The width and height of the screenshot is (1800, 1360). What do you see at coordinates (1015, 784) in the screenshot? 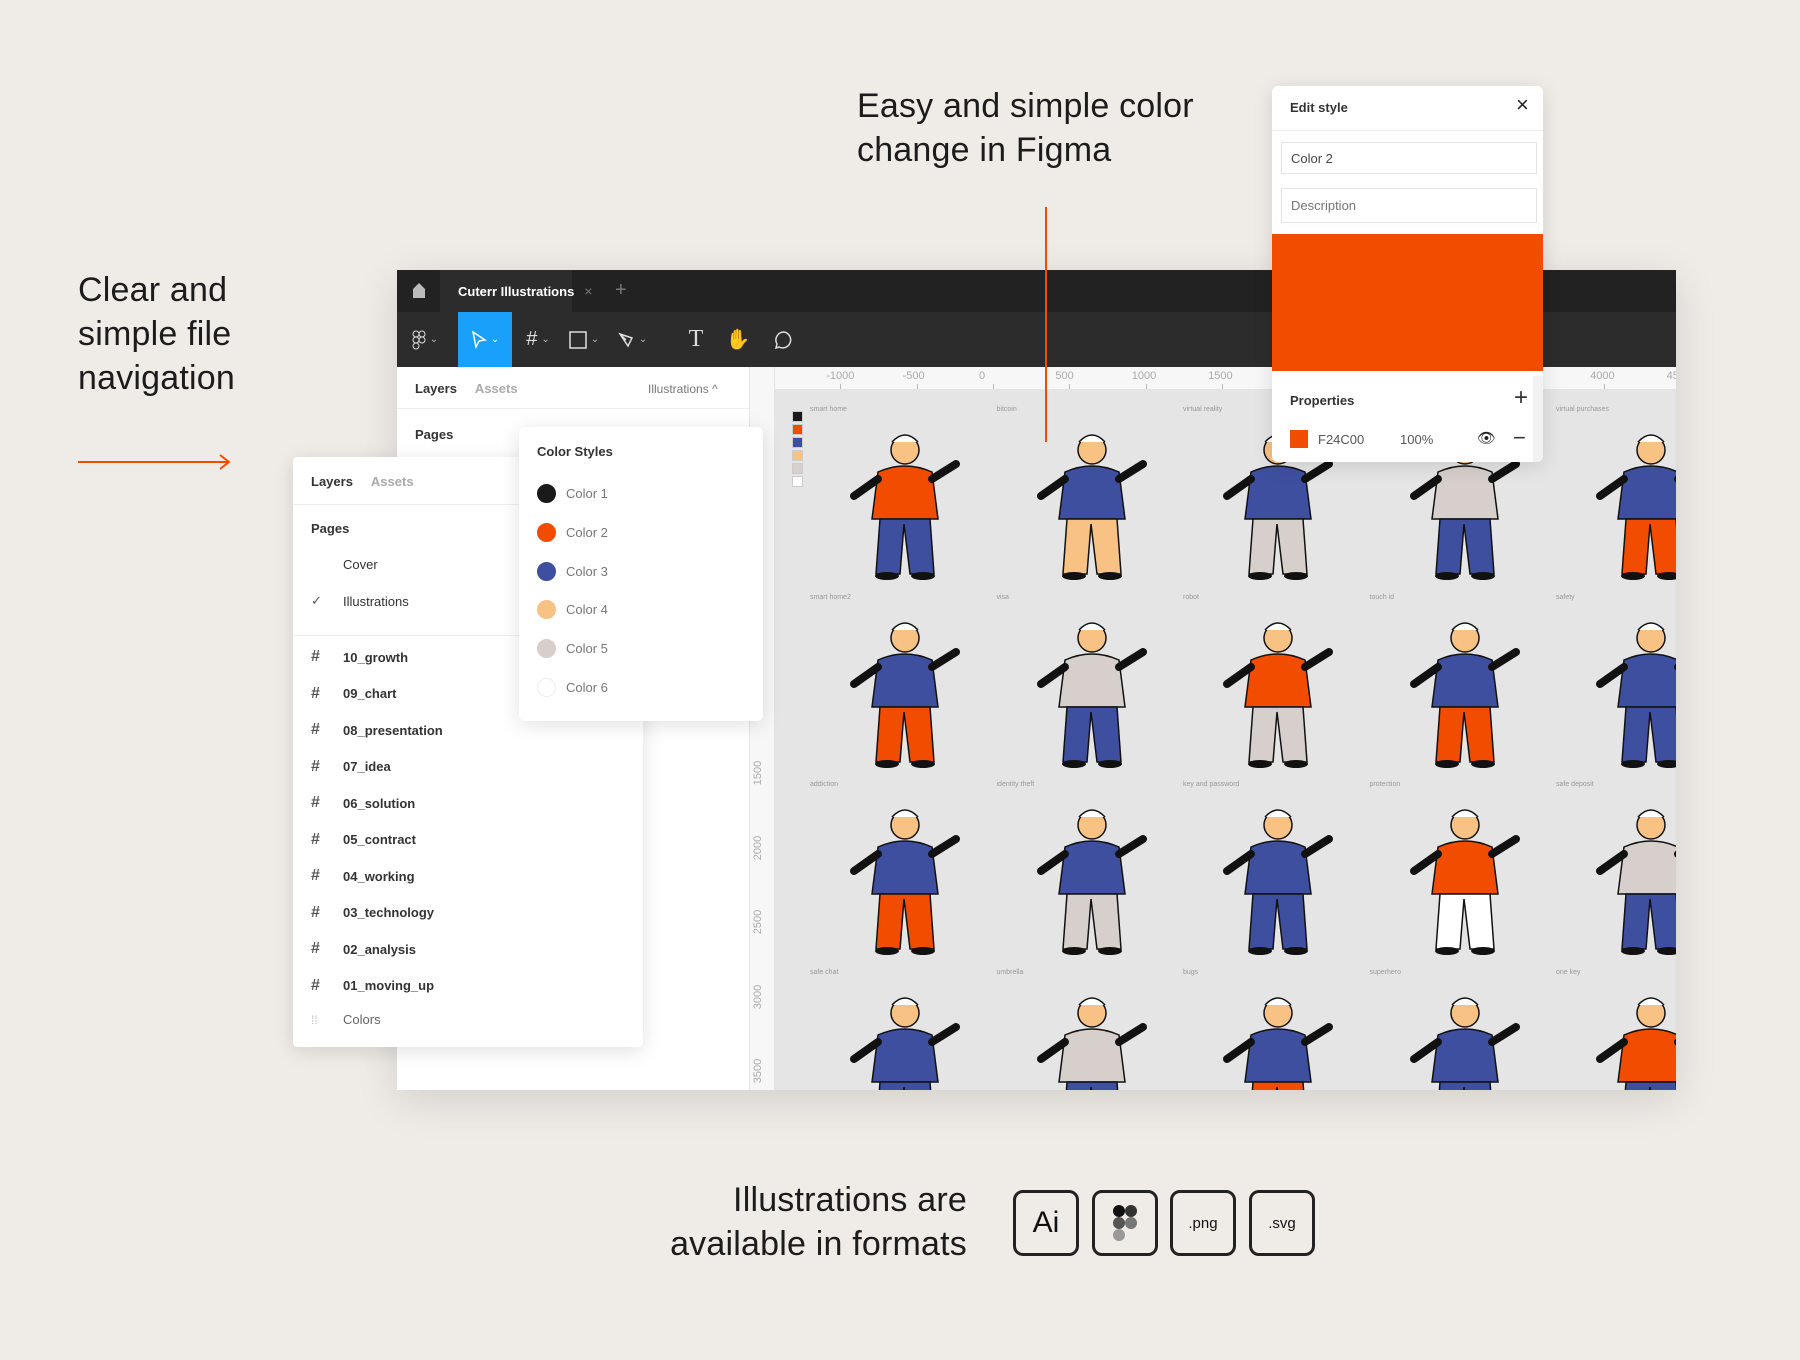
I see `illustration-label: identity theft` at bounding box center [1015, 784].